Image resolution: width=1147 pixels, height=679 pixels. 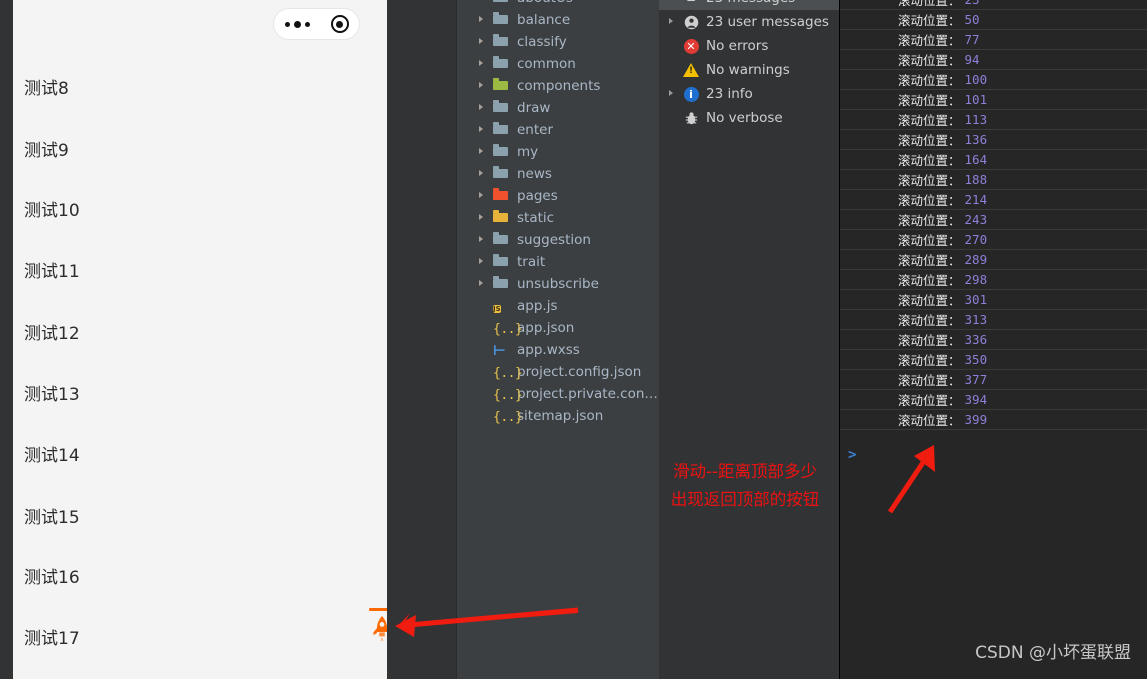 I want to click on list-item: 测试10, so click(x=52, y=211).